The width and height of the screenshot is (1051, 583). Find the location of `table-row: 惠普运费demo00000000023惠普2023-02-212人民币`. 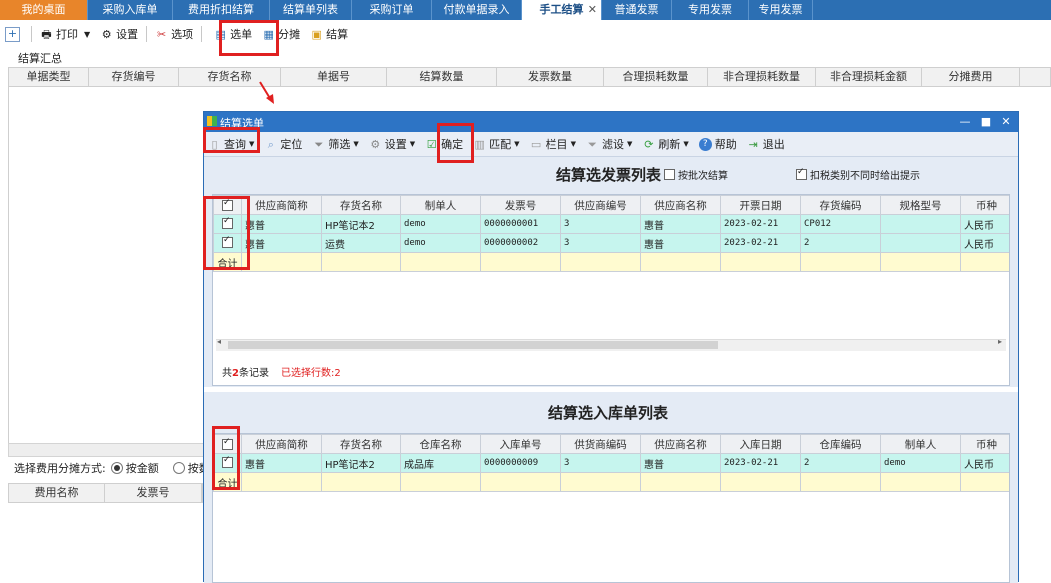

table-row: 惠普运费demo00000000023惠普2023-02-212人民币 is located at coordinates (611, 243).